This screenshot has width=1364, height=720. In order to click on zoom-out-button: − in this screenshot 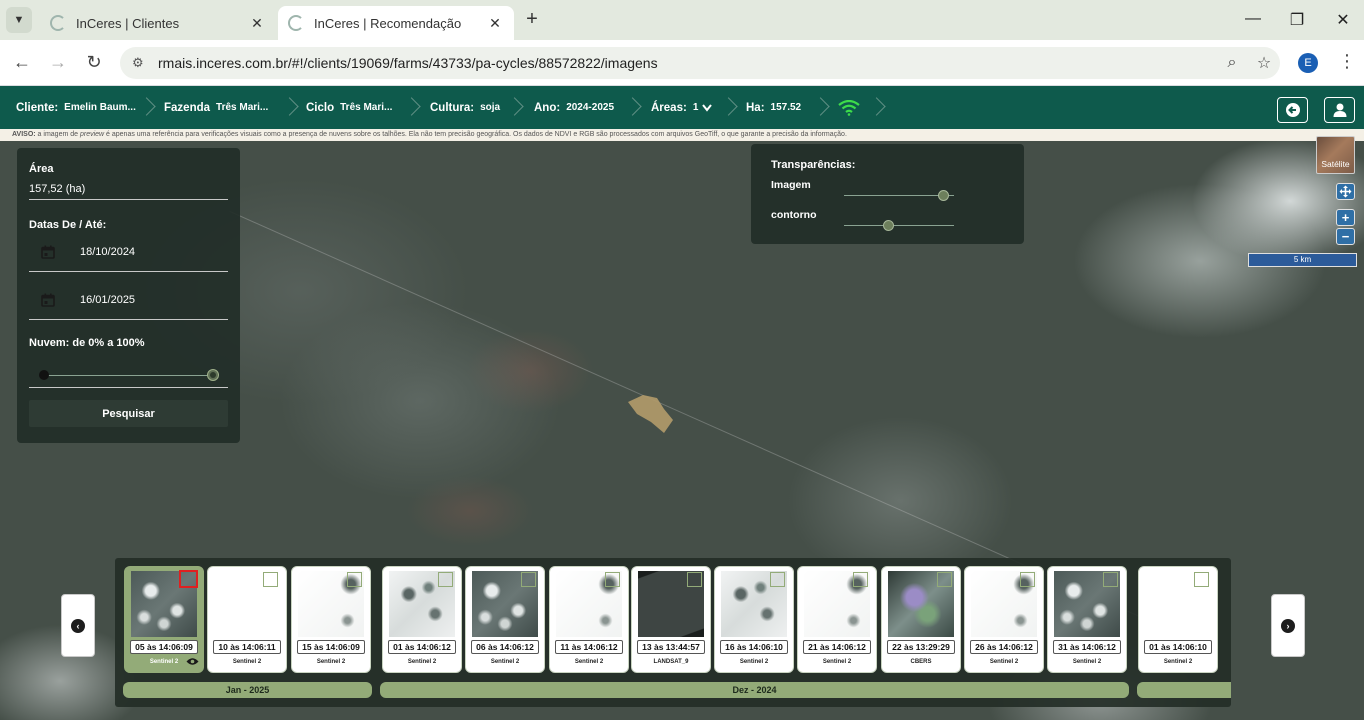, I will do `click(1345, 236)`.